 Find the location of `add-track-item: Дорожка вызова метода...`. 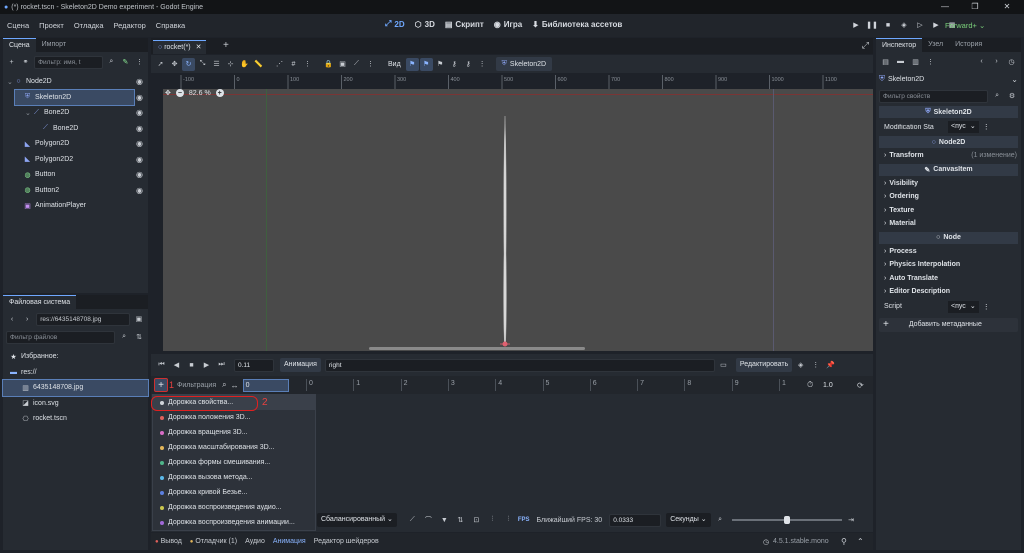

add-track-item: Дорожка вызова метода... is located at coordinates (234, 477).